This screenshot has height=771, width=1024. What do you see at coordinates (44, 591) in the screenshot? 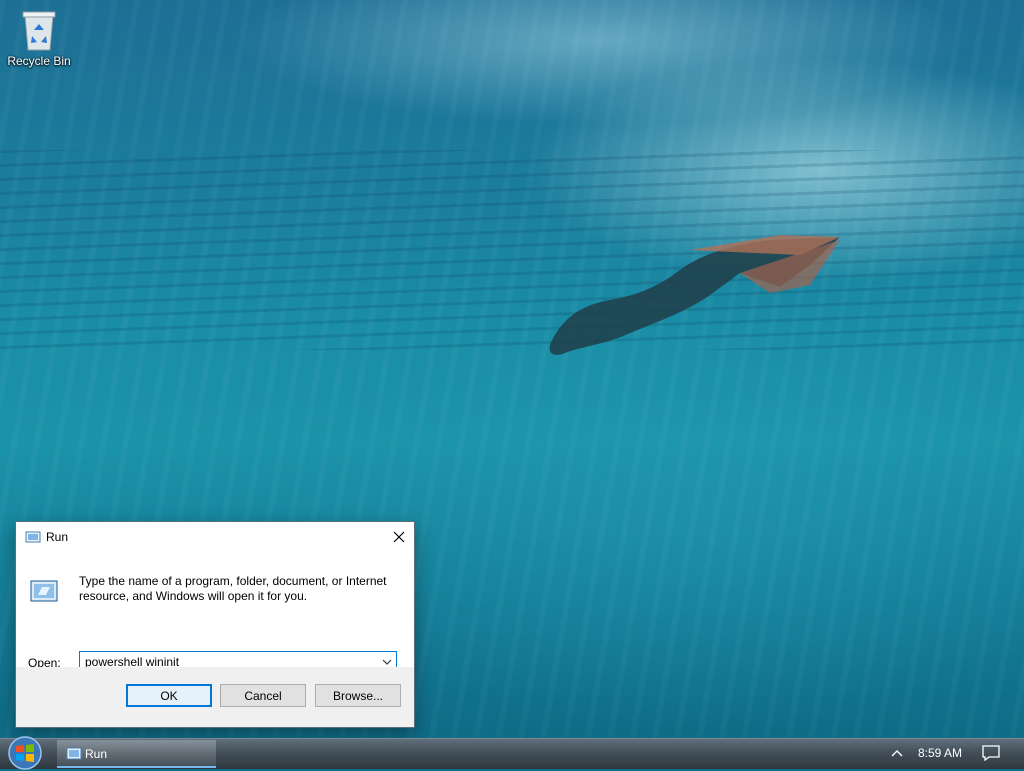
I see `run-program-icon` at bounding box center [44, 591].